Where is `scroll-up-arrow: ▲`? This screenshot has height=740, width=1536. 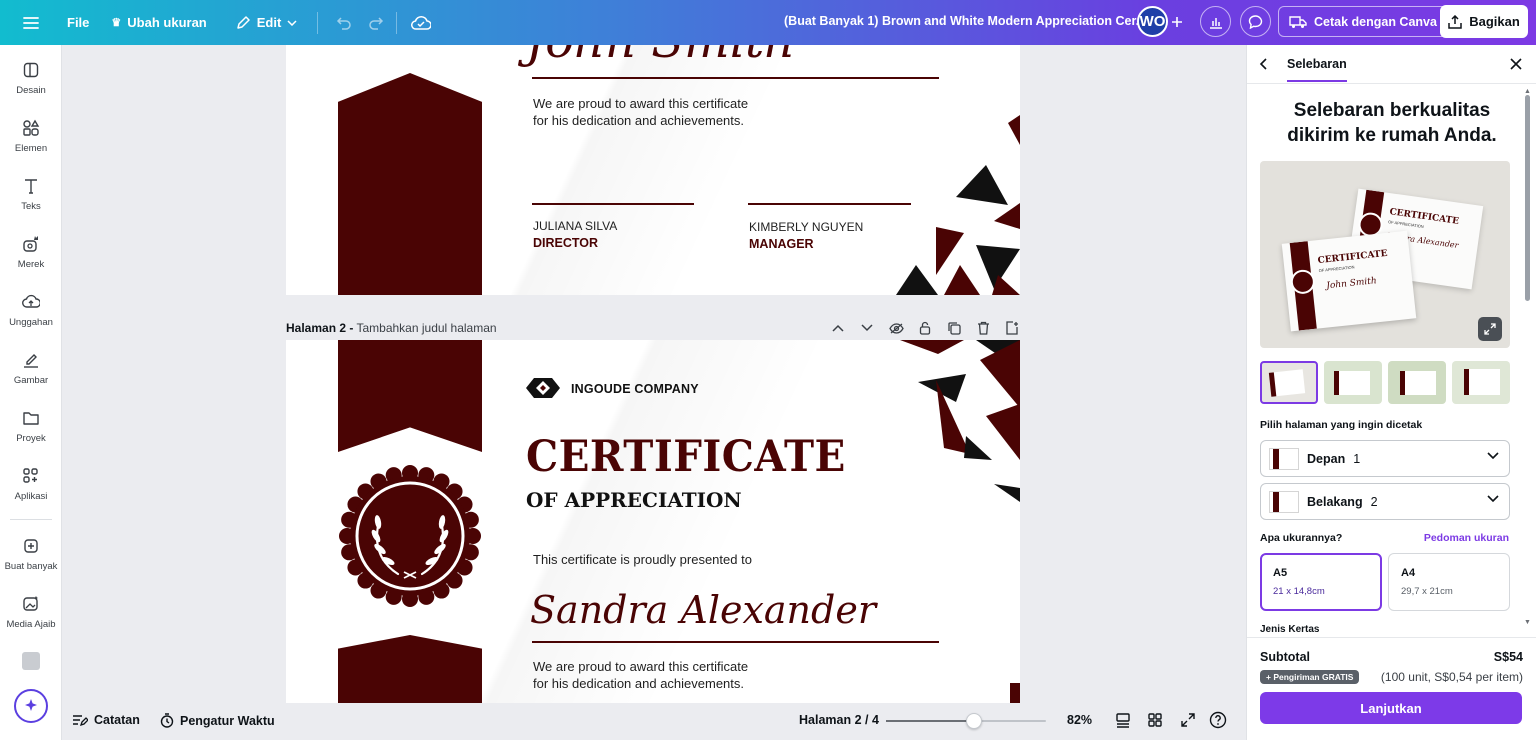
scroll-up-arrow: ▲ is located at coordinates (1527, 91).